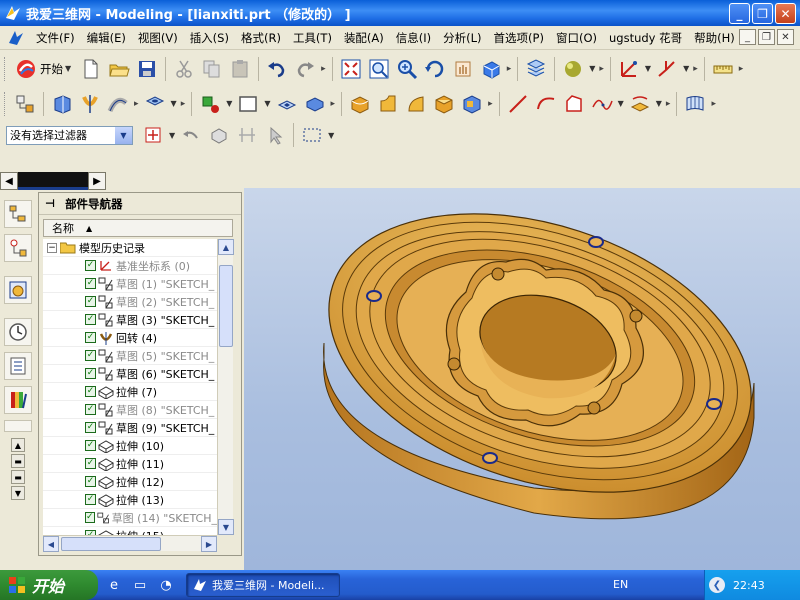  I want to click on pocket-tool-button, so click(287, 104).